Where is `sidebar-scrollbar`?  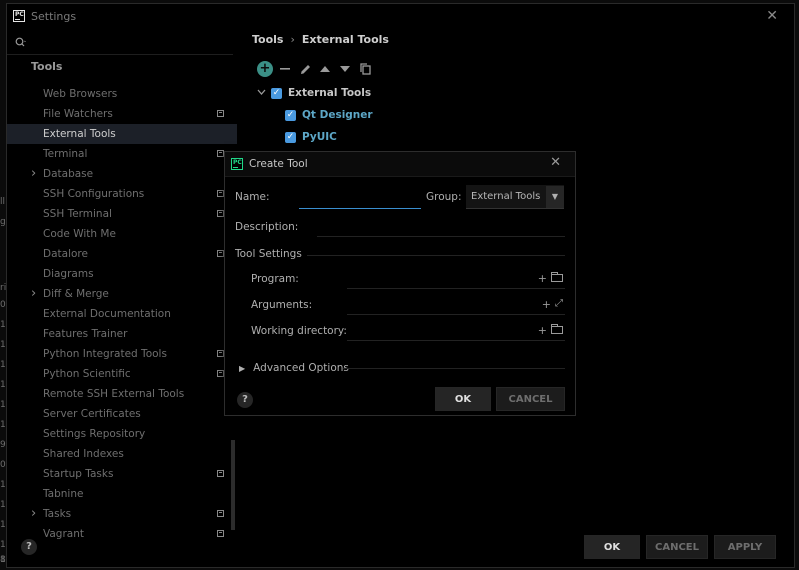
sidebar-scrollbar is located at coordinates (233, 485).